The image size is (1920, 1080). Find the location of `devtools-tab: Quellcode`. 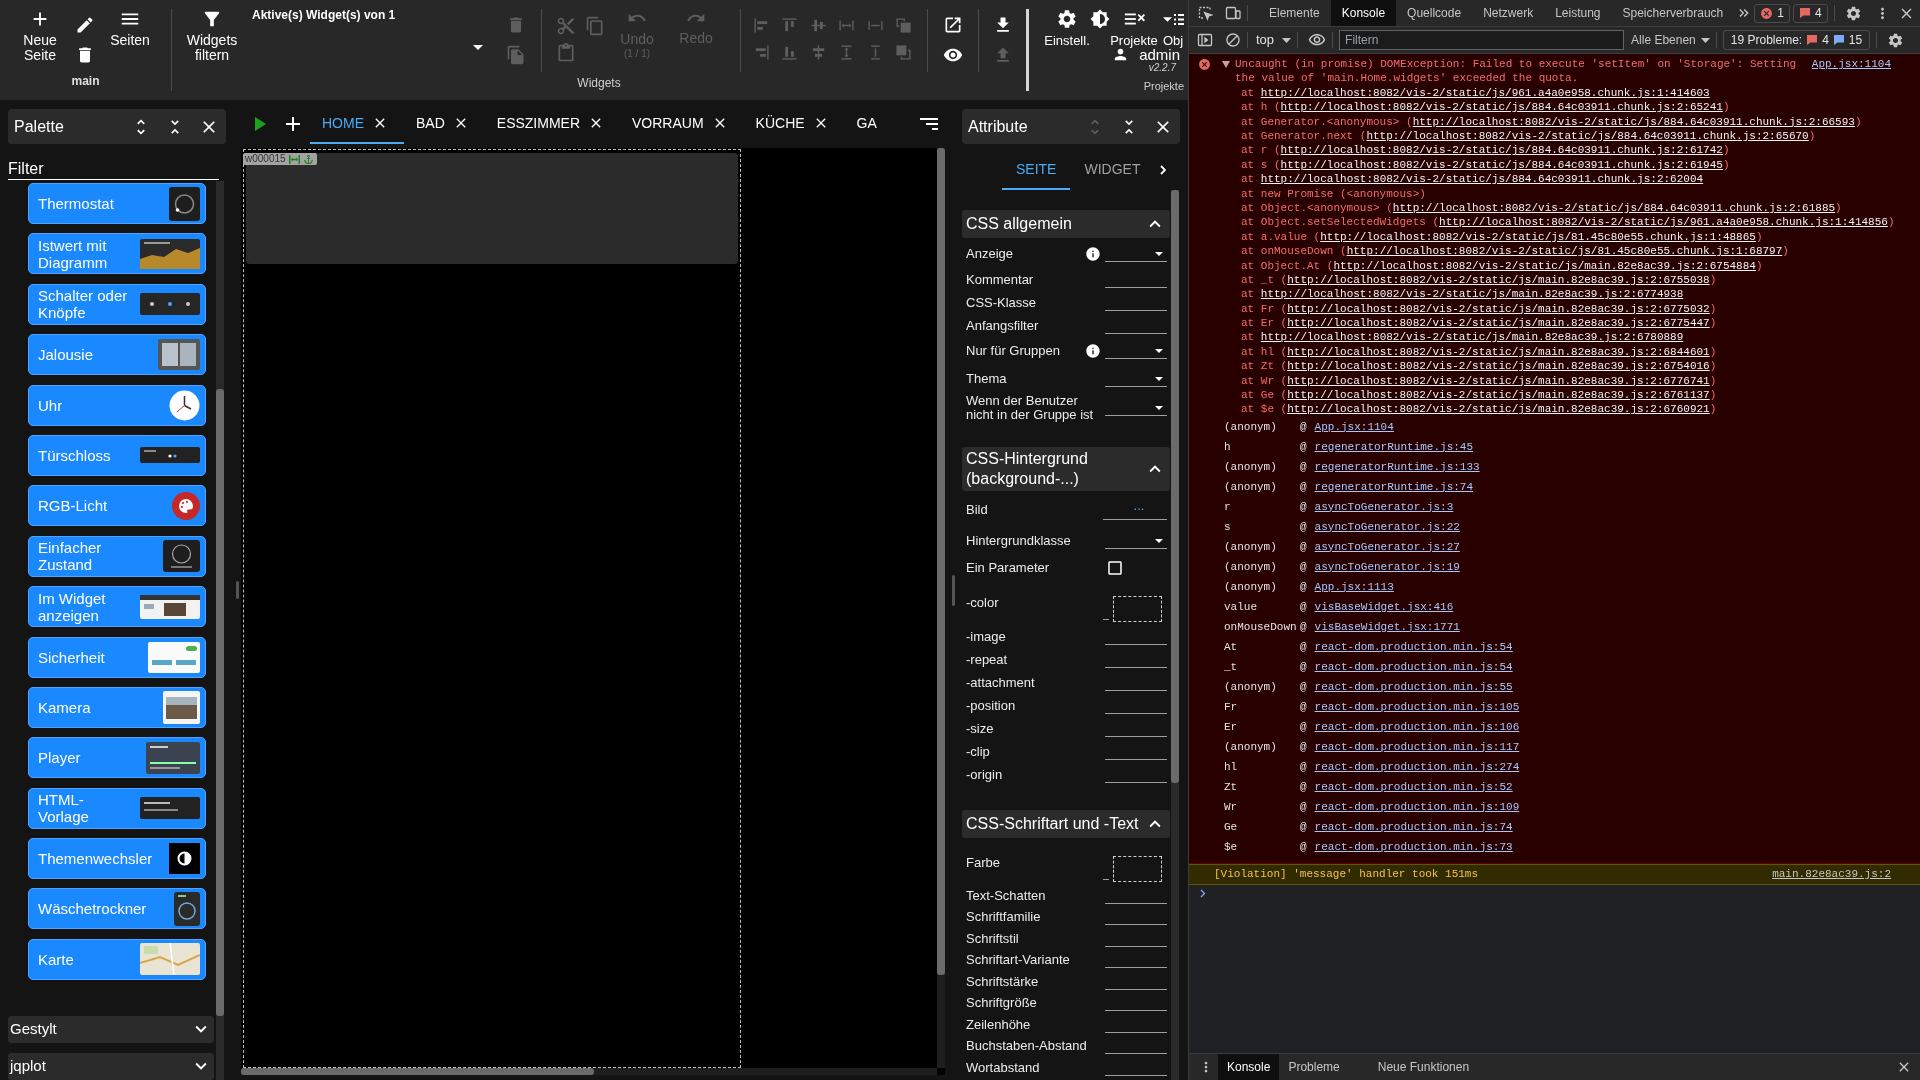

devtools-tab: Quellcode is located at coordinates (1434, 13).